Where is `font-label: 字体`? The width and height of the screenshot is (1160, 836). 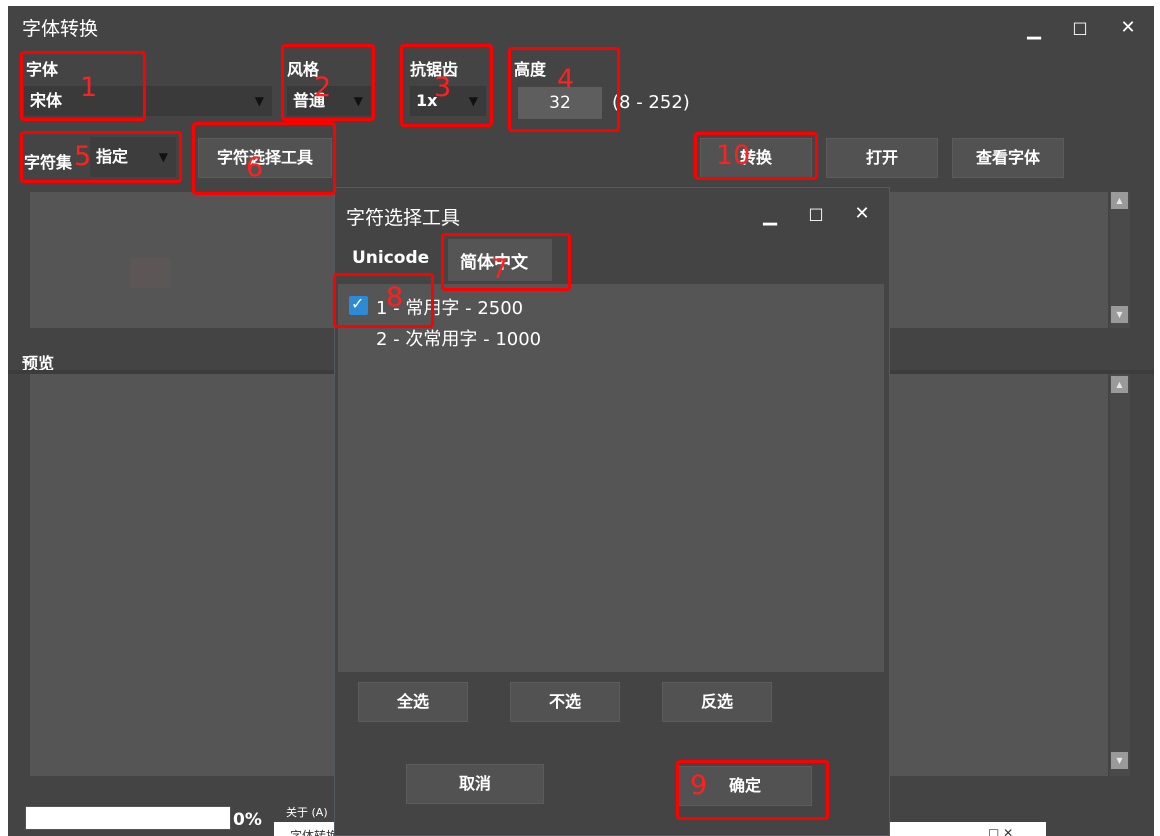 font-label: 字体 is located at coordinates (42, 69).